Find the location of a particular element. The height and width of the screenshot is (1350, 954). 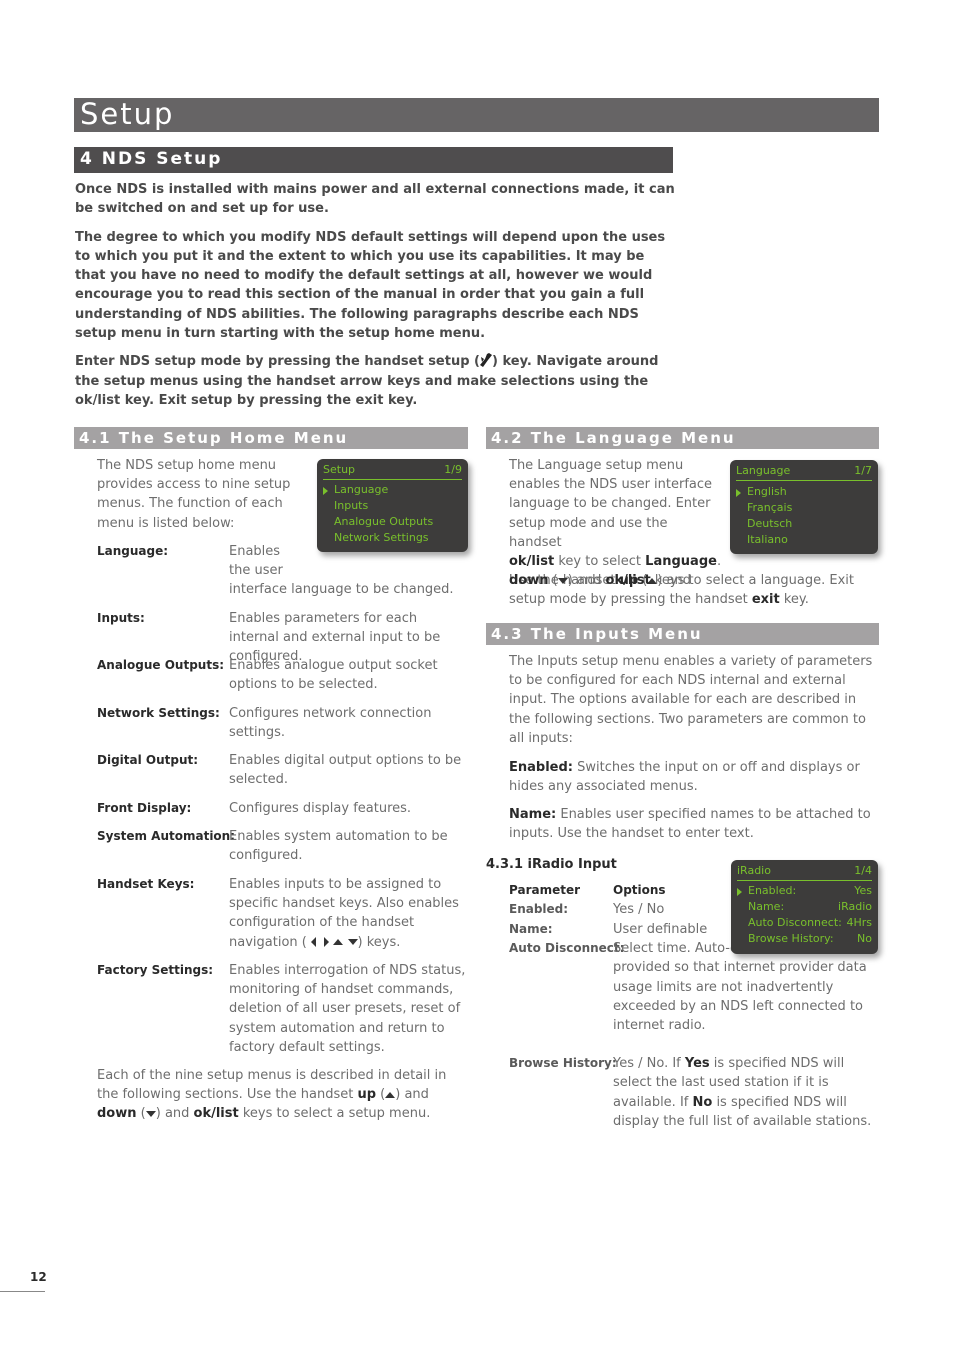

lcd-page: 1/9 is located at coordinates (453, 469).